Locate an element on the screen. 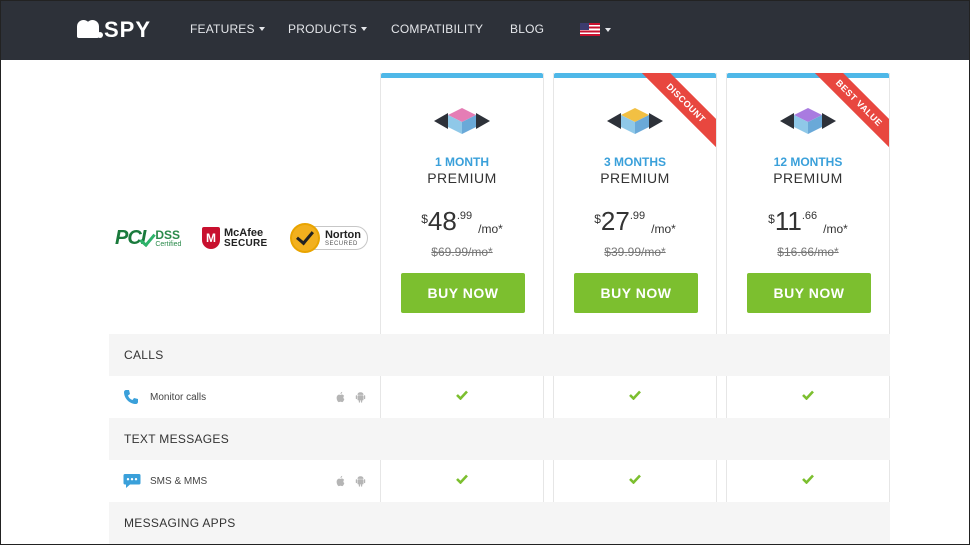  mcafee-secure-badge: M McAfee SECURE is located at coordinates (234, 238).